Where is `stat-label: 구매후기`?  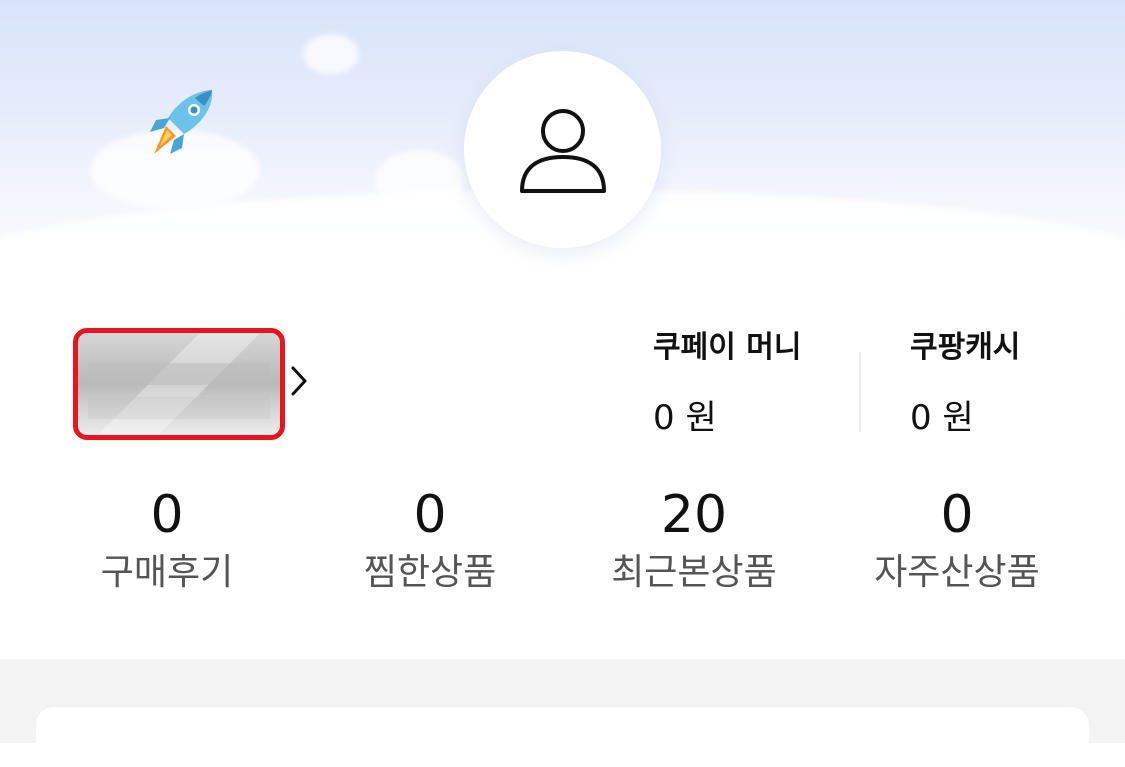 stat-label: 구매후기 is located at coordinates (167, 572).